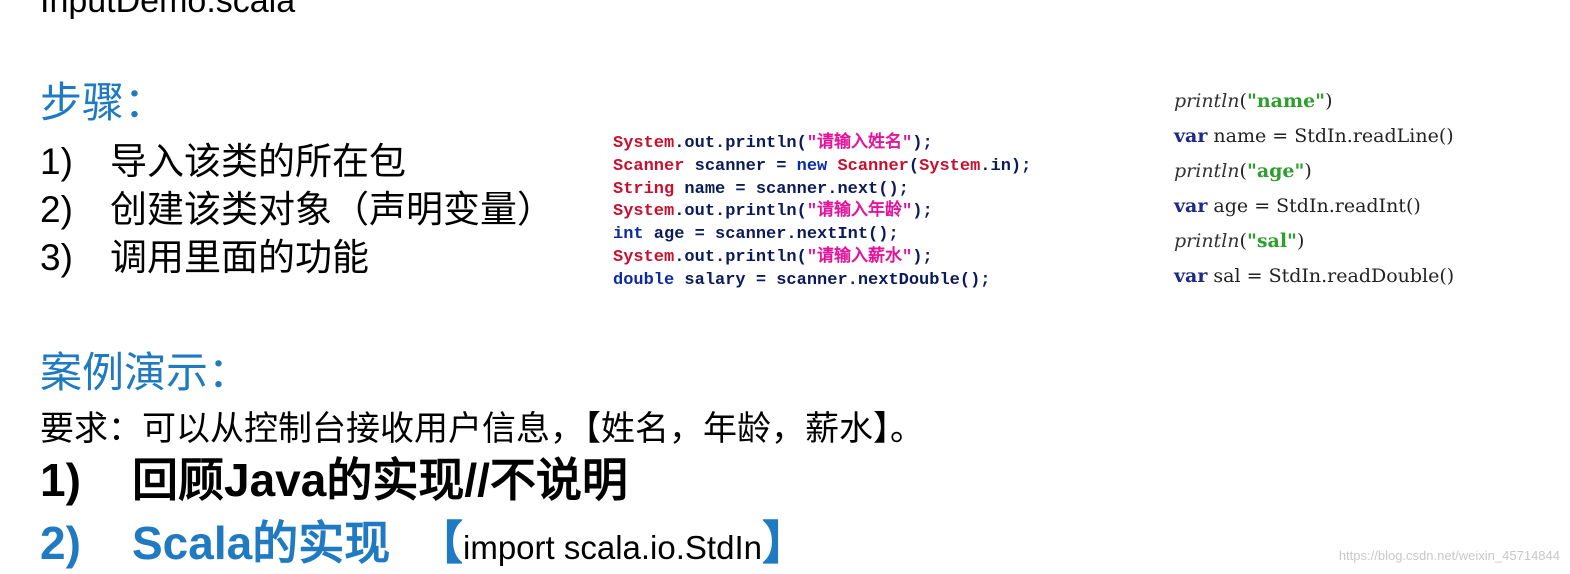 This screenshot has height=574, width=1570. What do you see at coordinates (1271, 241) in the screenshot?
I see `code-token: "sal"` at bounding box center [1271, 241].